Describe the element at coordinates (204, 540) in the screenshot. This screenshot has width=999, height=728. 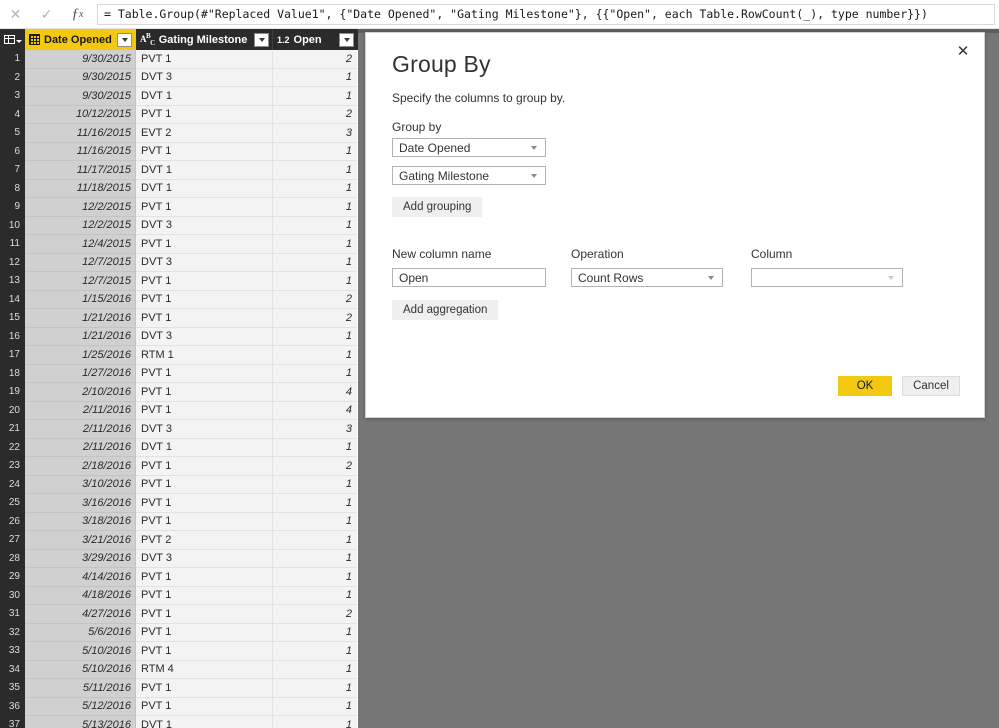
I see `cell-gating-milestone: PVT 2` at that location.